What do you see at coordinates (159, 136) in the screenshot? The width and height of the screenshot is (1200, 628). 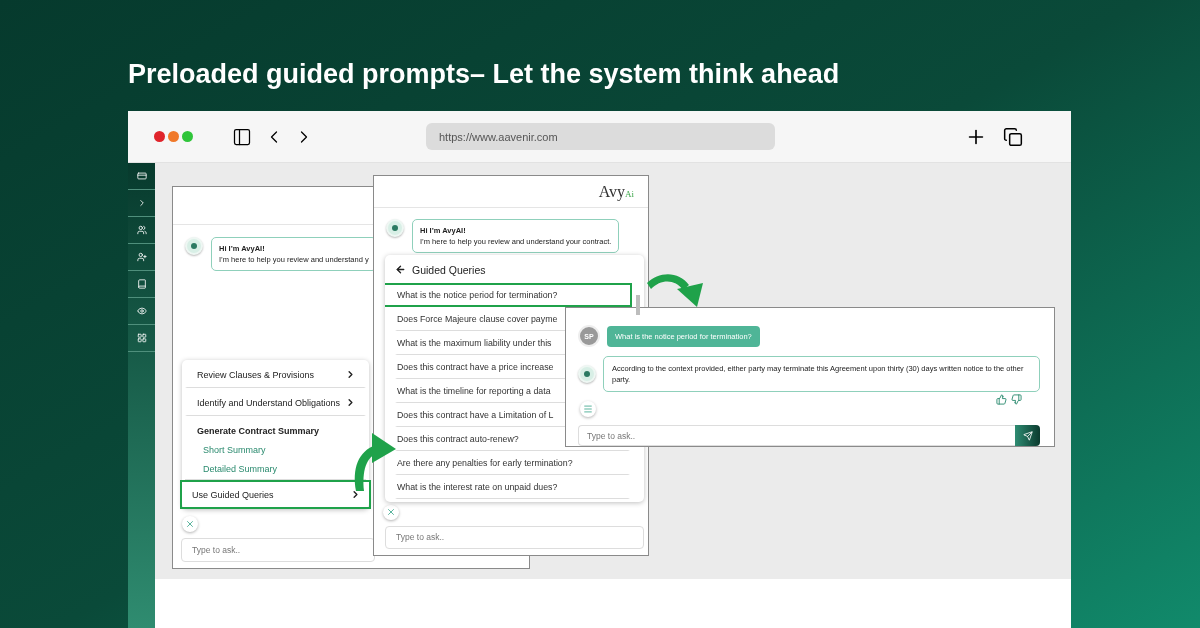 I see `close-window-dot` at bounding box center [159, 136].